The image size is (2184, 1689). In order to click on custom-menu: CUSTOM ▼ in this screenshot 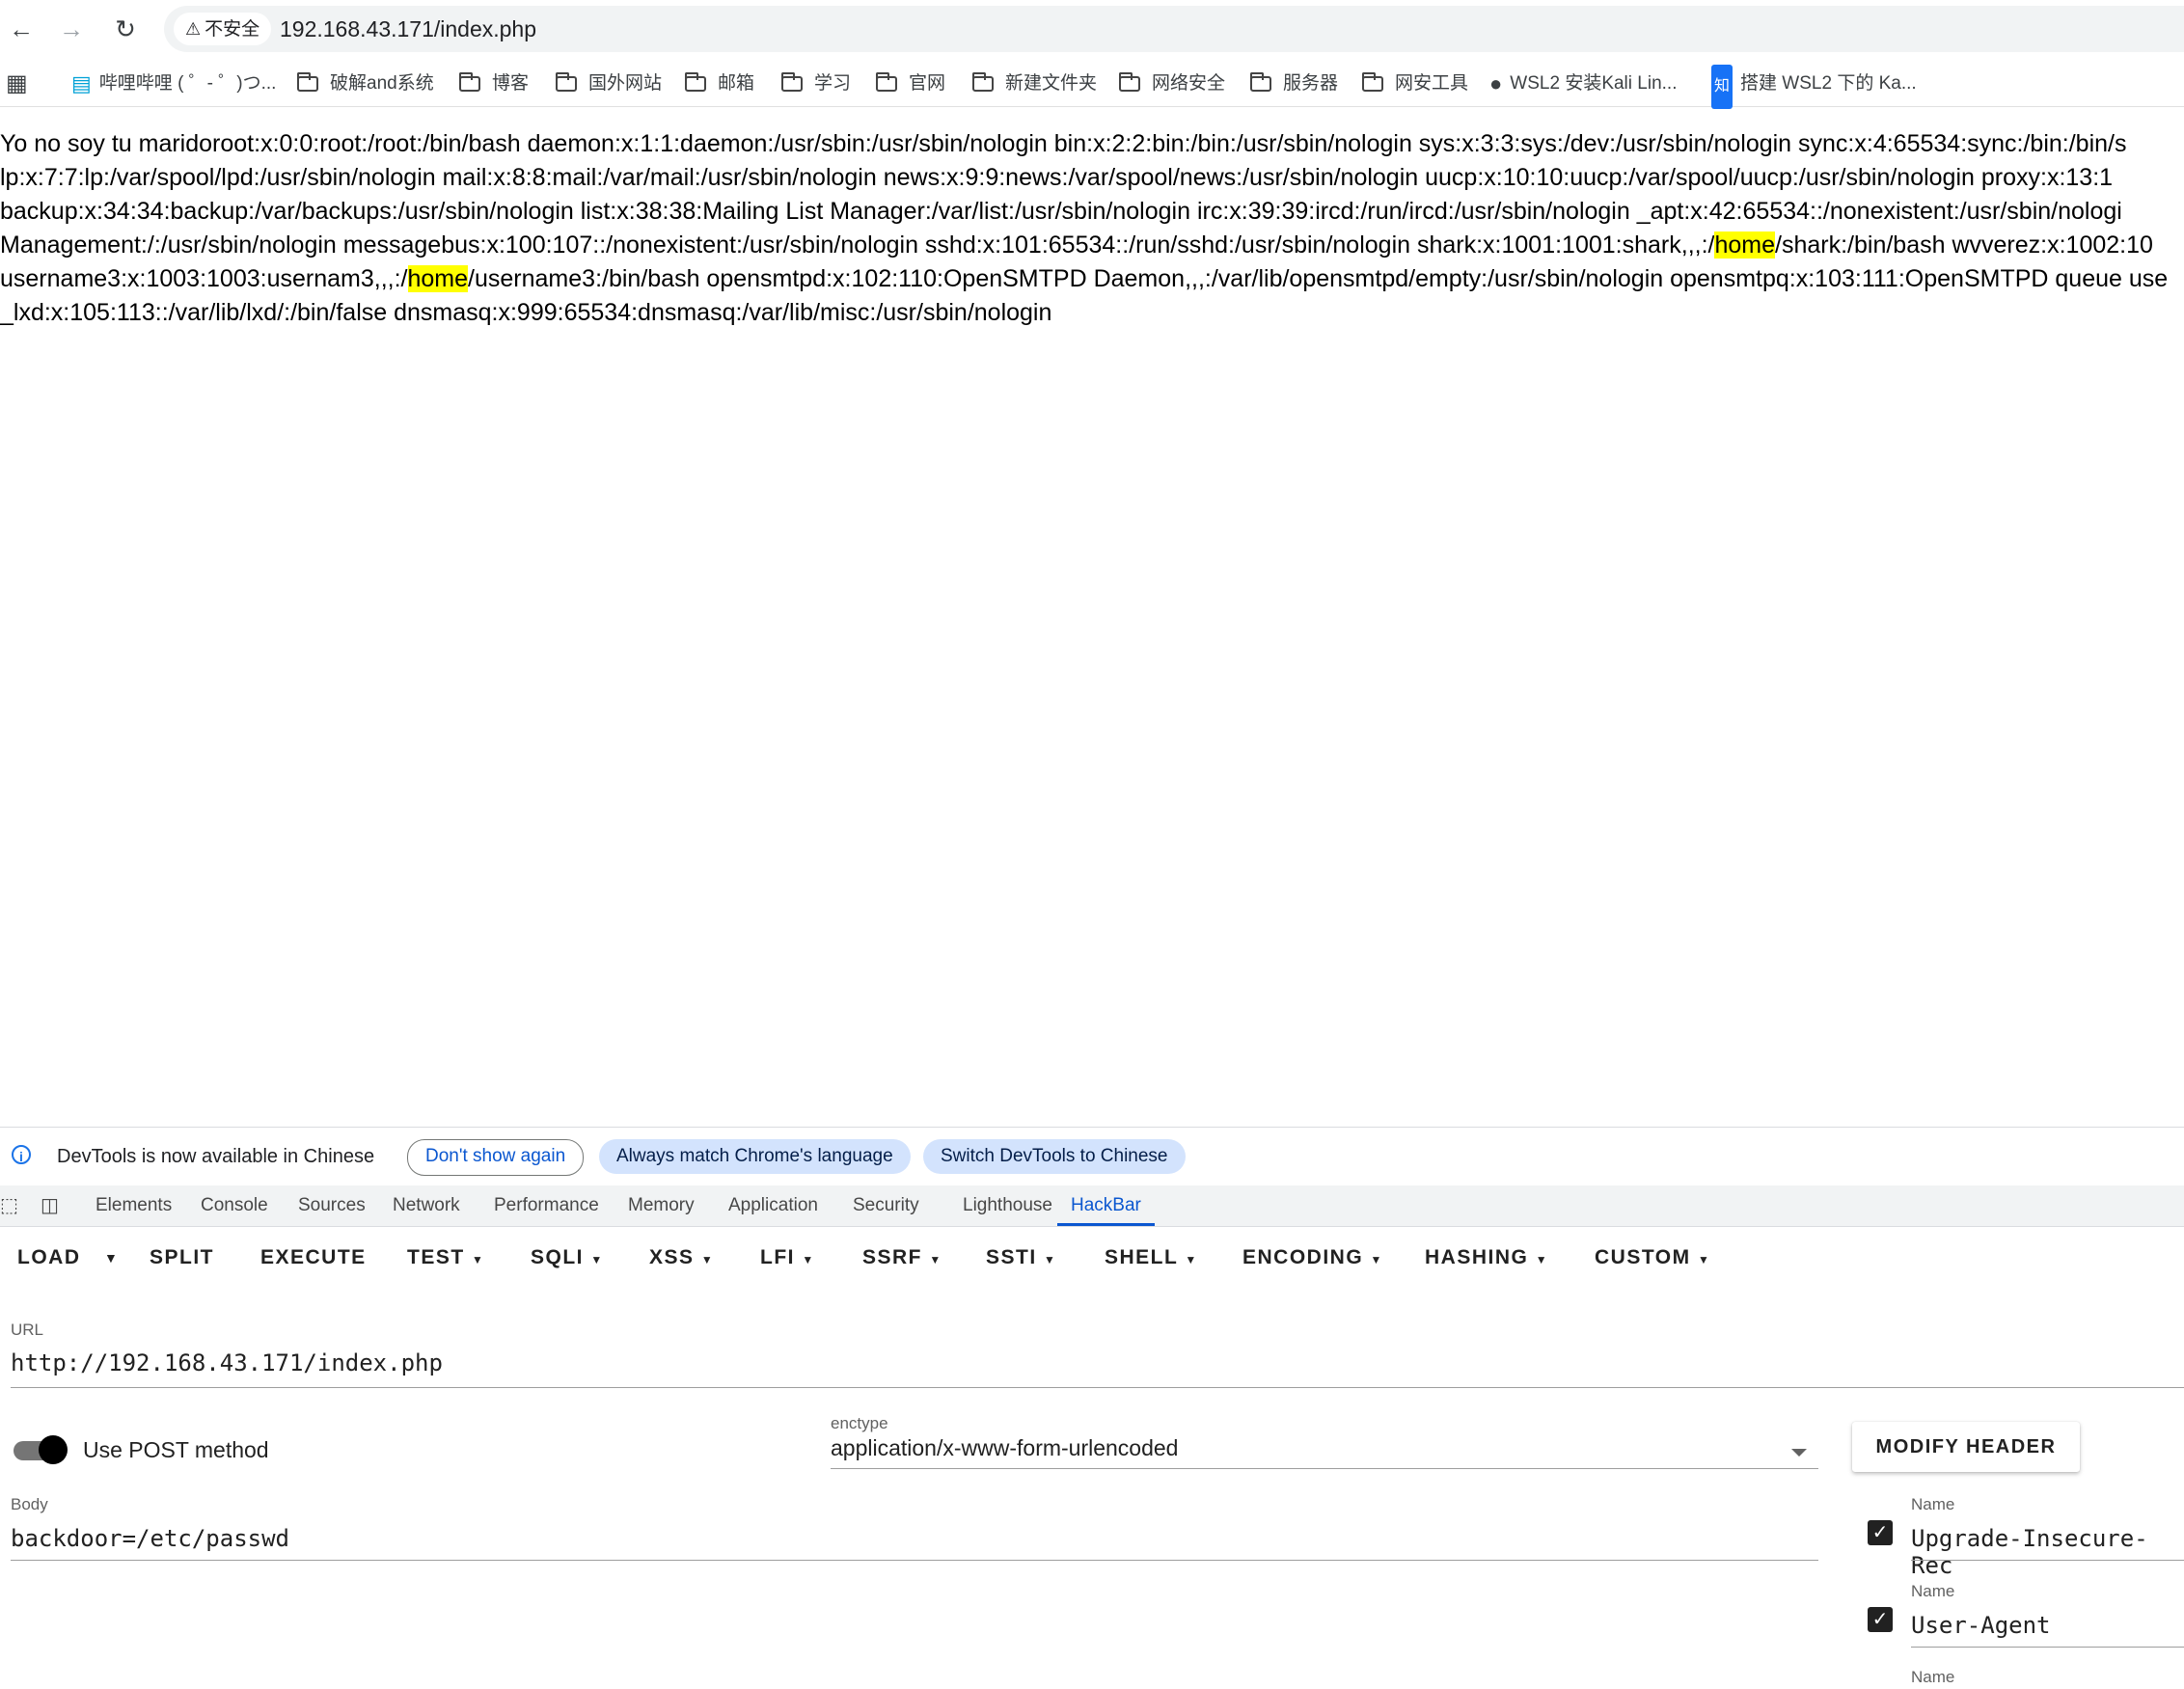, I will do `click(1653, 1258)`.